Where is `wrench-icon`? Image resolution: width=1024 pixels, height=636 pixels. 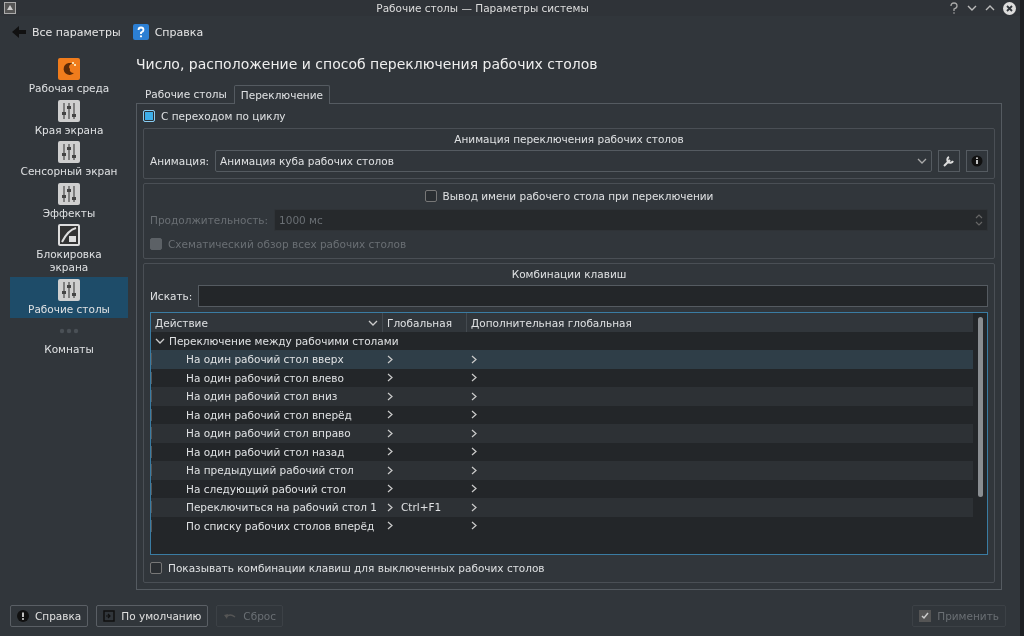 wrench-icon is located at coordinates (949, 161).